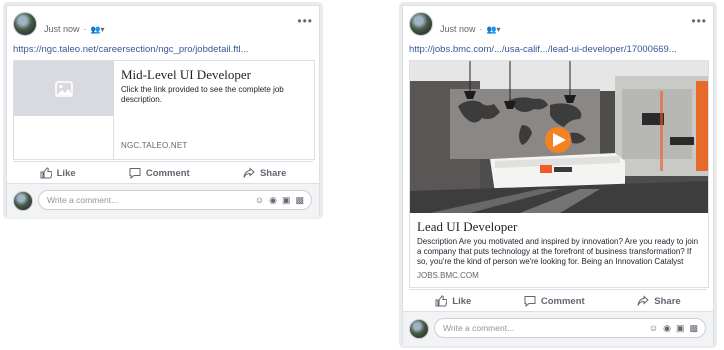  Describe the element at coordinates (154, 145) in the screenshot. I see `preview-domain: NGC.TALEO.NET` at that location.